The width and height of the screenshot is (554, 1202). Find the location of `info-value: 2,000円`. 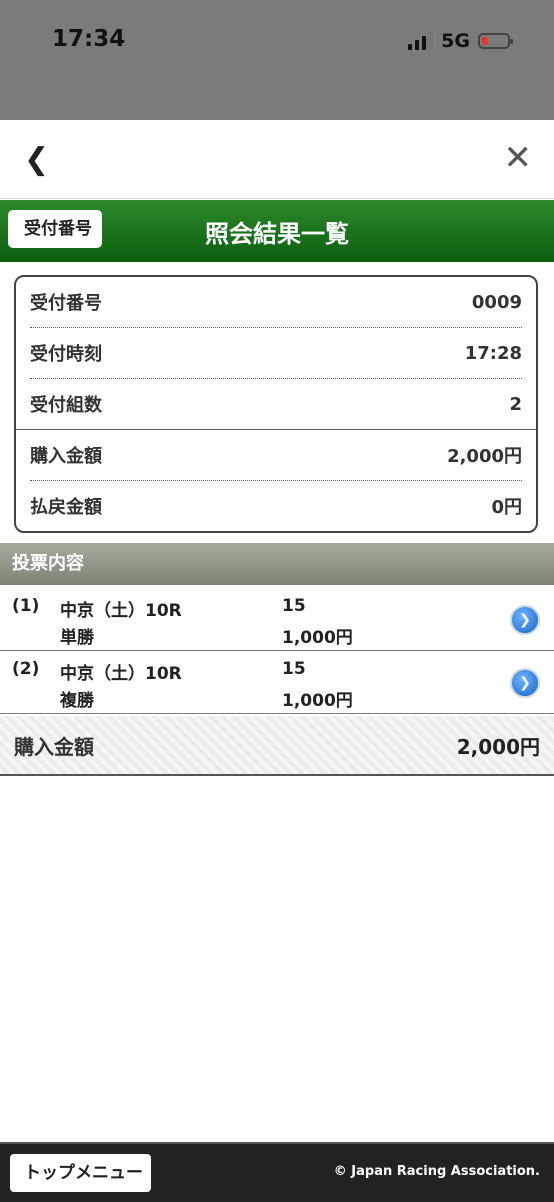

info-value: 2,000円 is located at coordinates (484, 456).